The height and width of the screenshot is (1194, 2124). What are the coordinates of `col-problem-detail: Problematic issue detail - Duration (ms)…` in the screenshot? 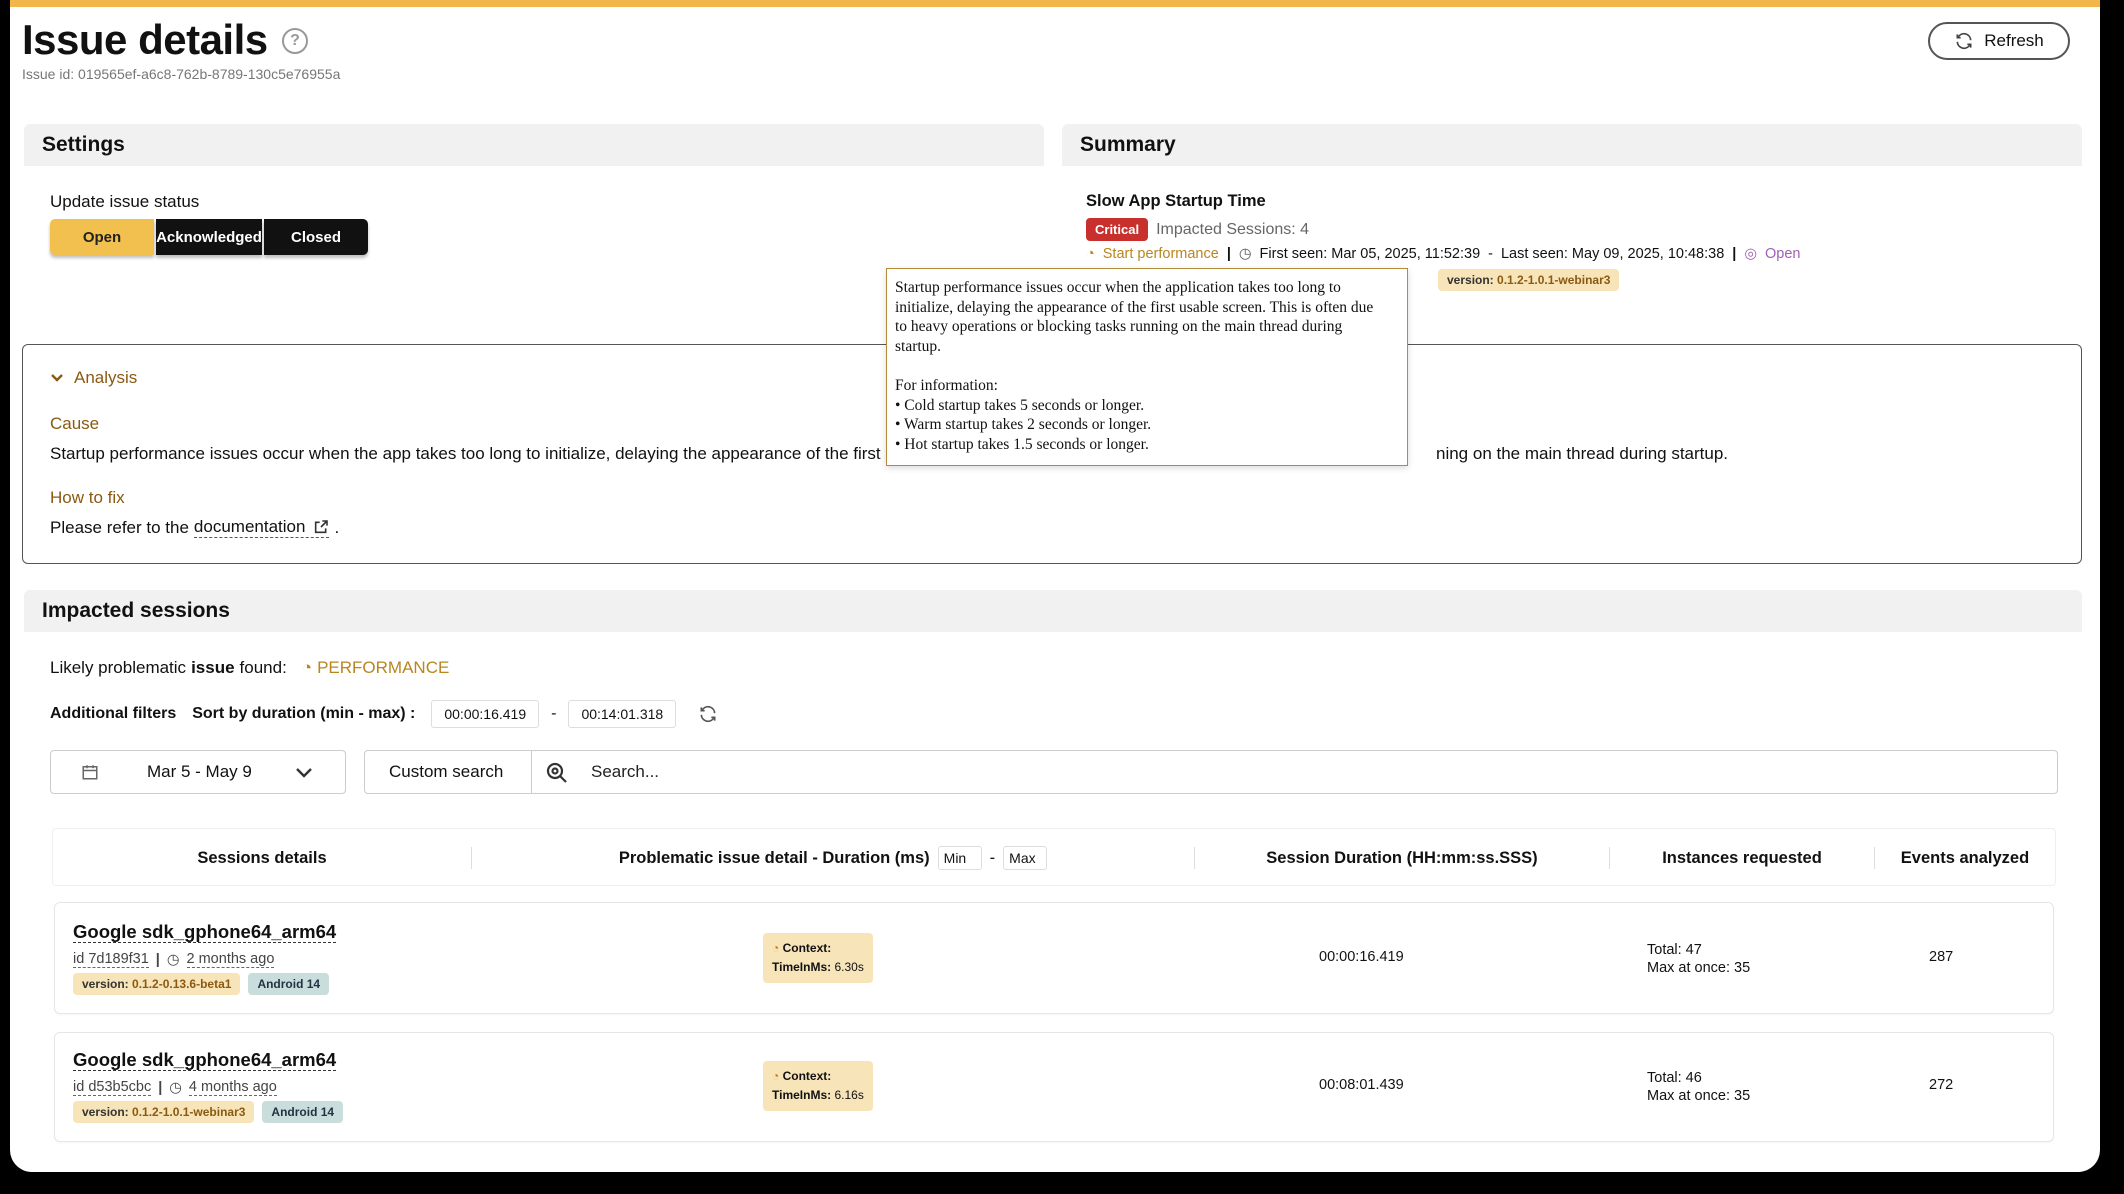 It's located at (833, 858).